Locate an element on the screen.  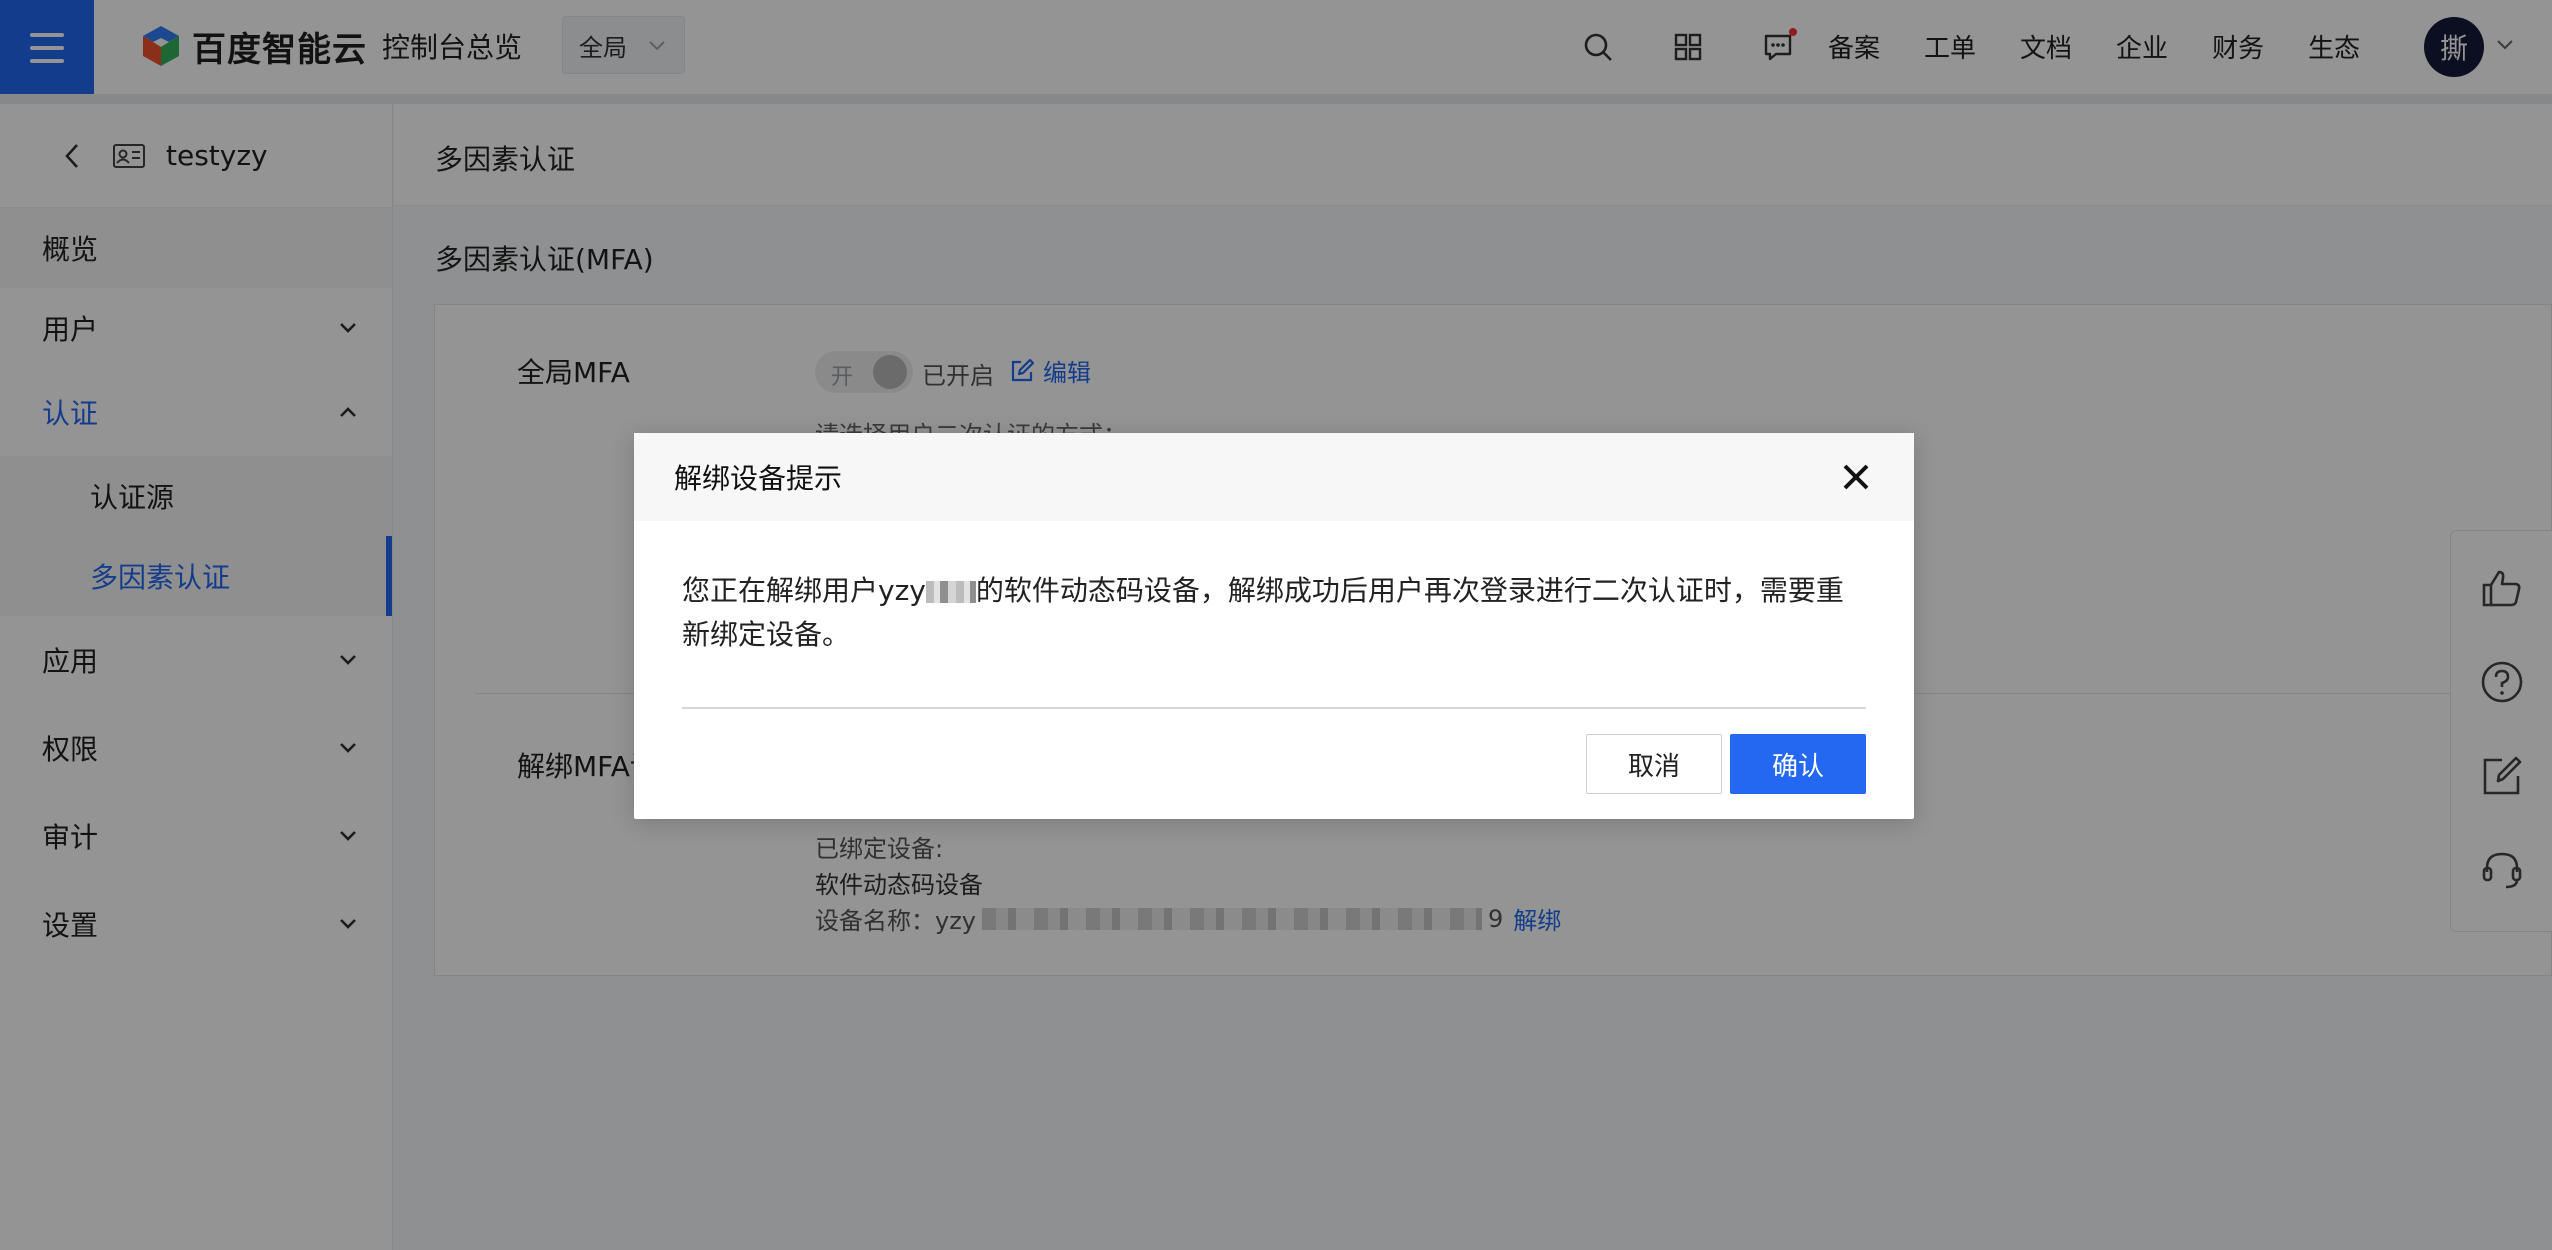
dialog-divider is located at coordinates (1274, 708).